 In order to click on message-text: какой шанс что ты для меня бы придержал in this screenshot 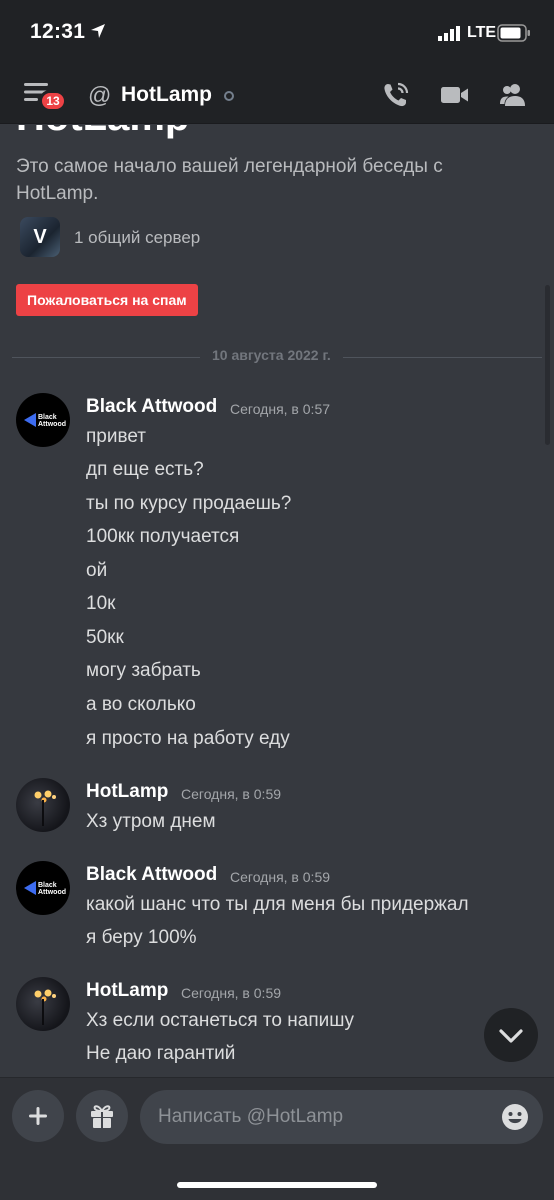, I will do `click(277, 904)`.